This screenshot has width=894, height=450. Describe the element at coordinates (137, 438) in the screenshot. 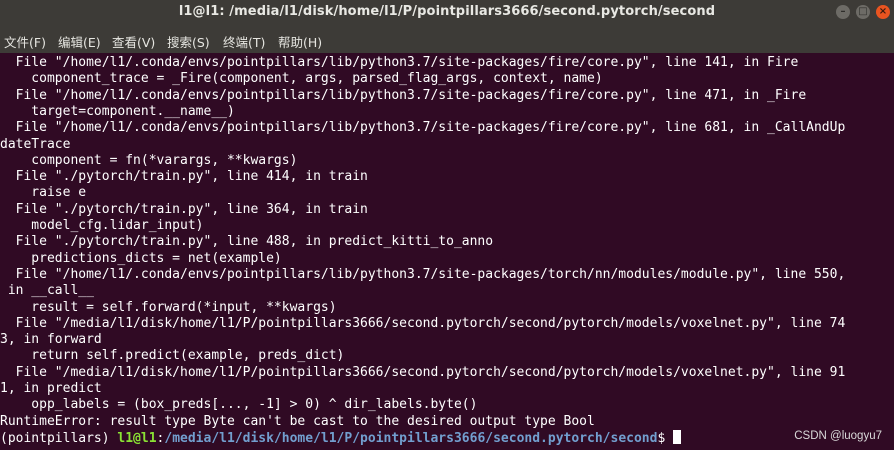

I see `prompt-user-host: l1@l1` at that location.